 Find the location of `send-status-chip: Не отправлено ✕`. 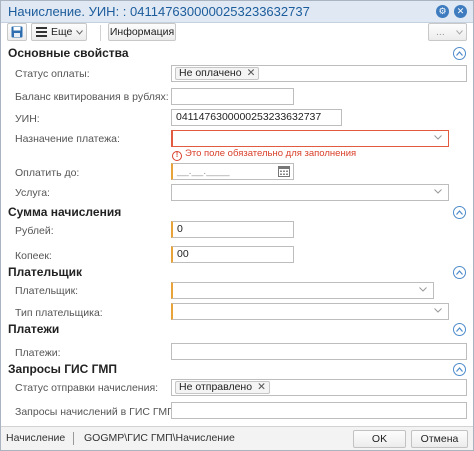

send-status-chip: Не отправлено ✕ is located at coordinates (222, 387).